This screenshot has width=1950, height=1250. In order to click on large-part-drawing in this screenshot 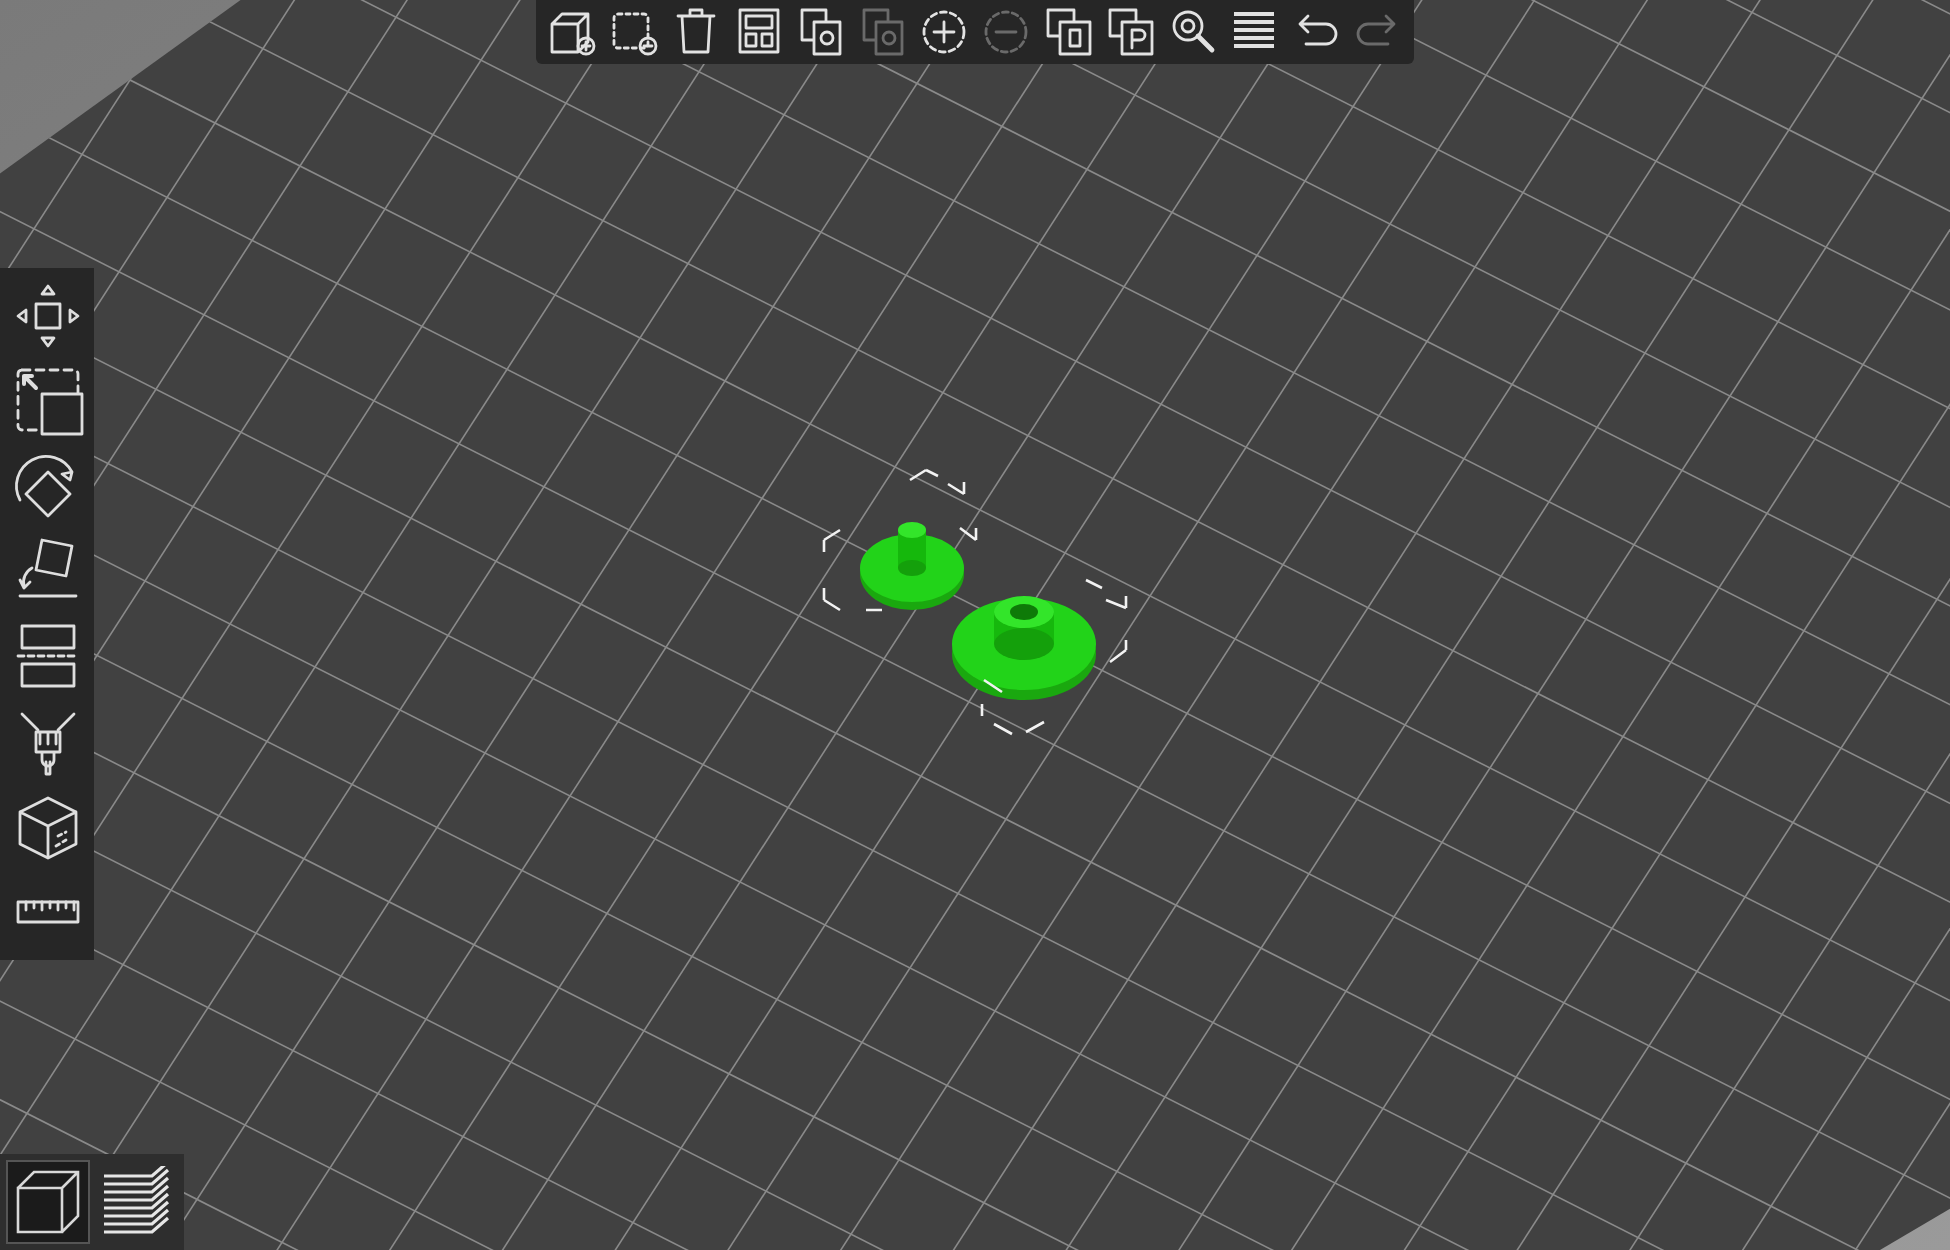, I will do `click(1024, 648)`.